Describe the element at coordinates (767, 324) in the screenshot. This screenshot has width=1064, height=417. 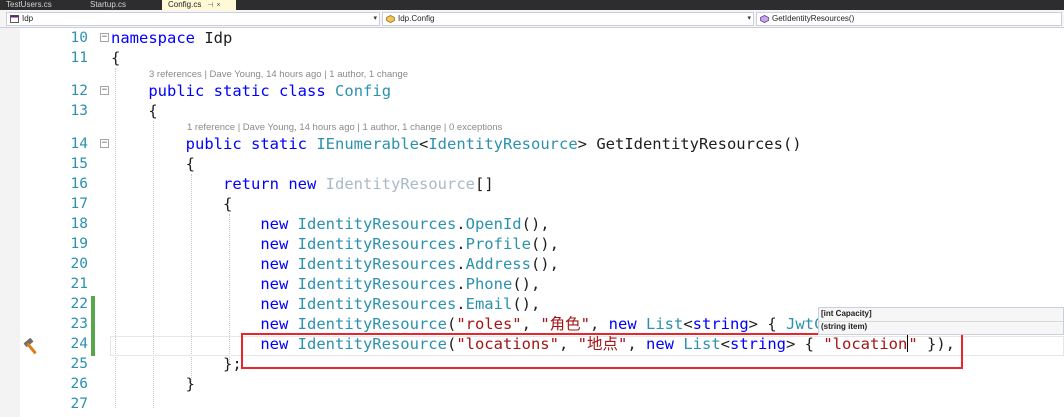
I see `code-token: > {` at that location.